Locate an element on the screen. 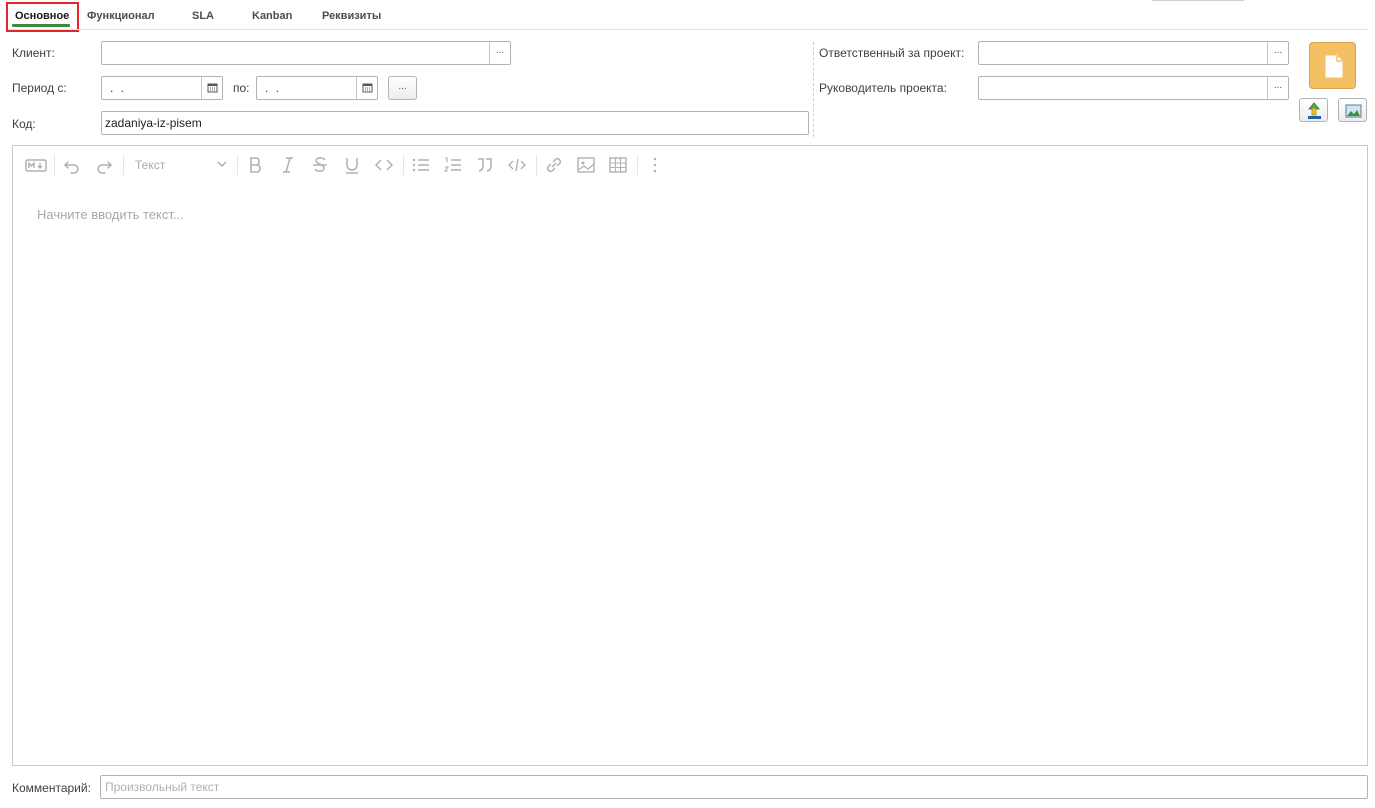 The height and width of the screenshot is (808, 1375). client-label: Клиент: is located at coordinates (33, 53).